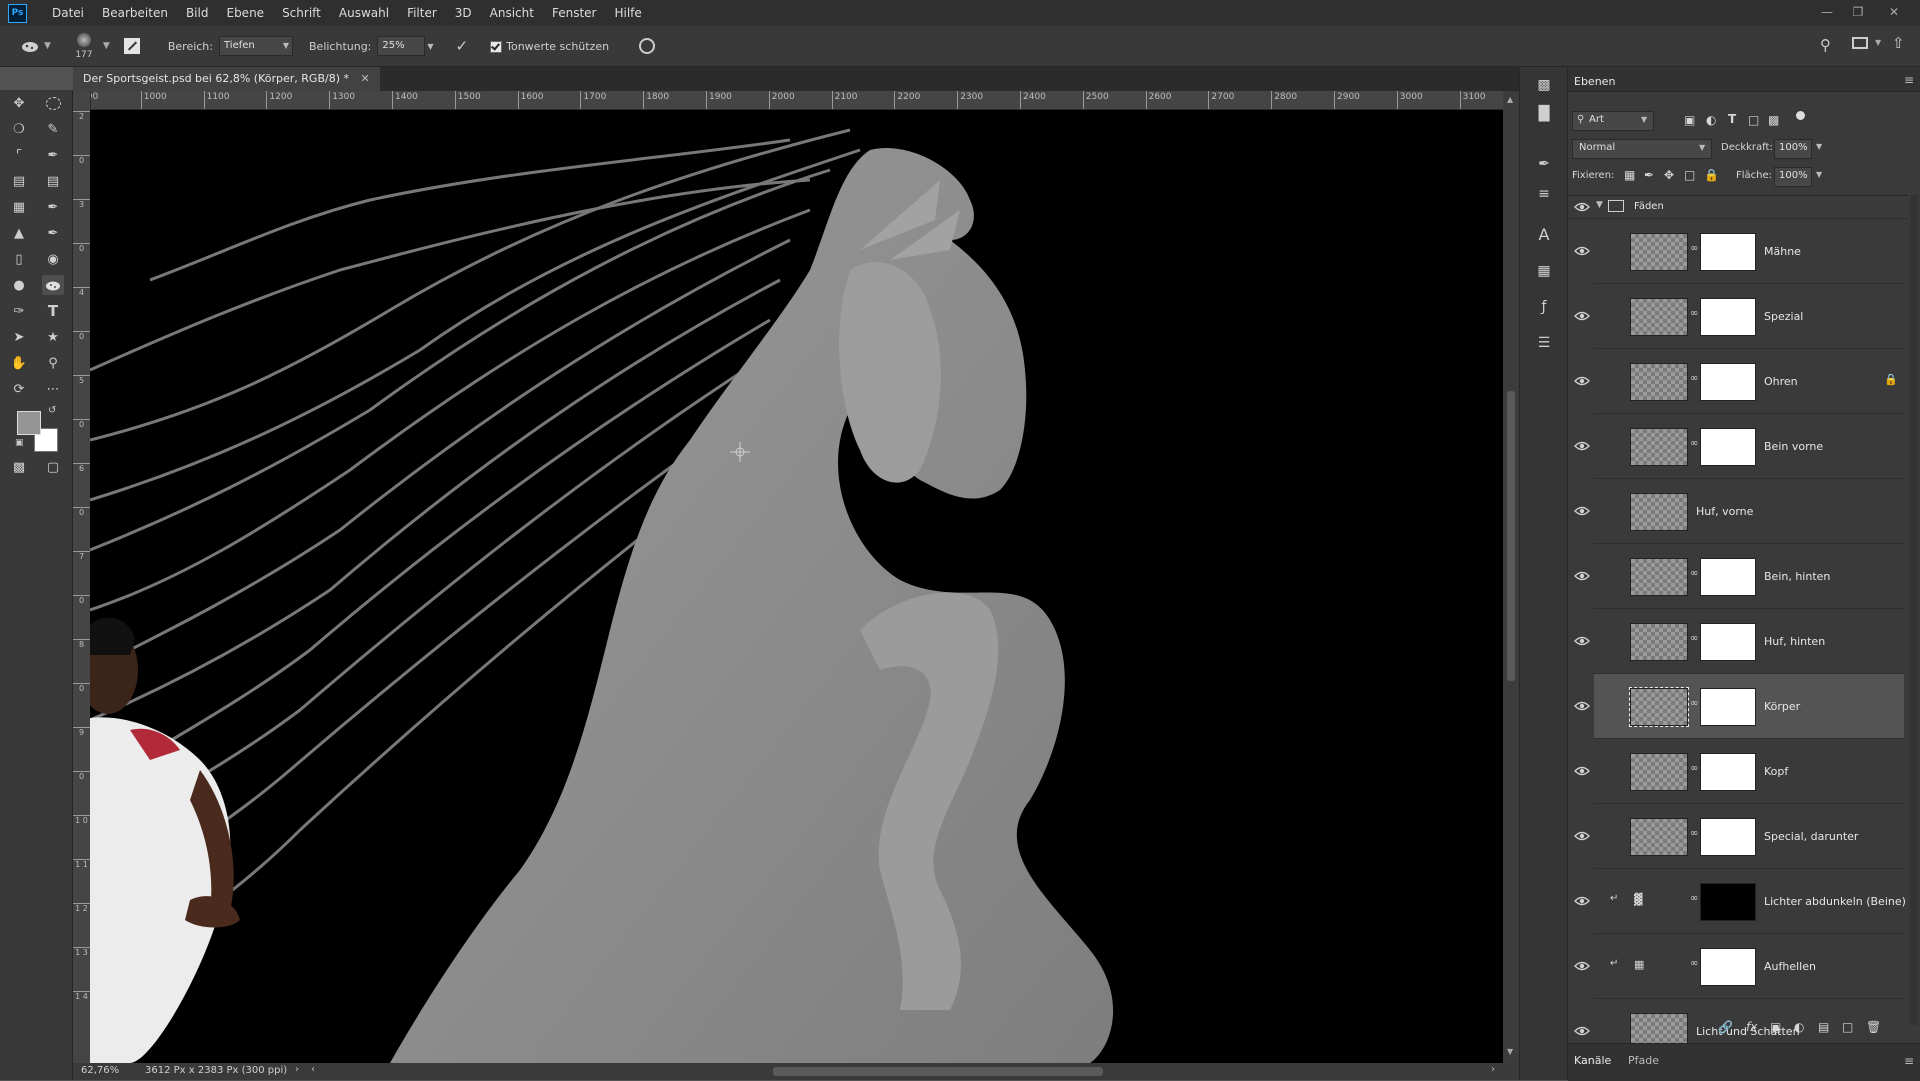  I want to click on frame-tool-icon: ▦, so click(19, 207).